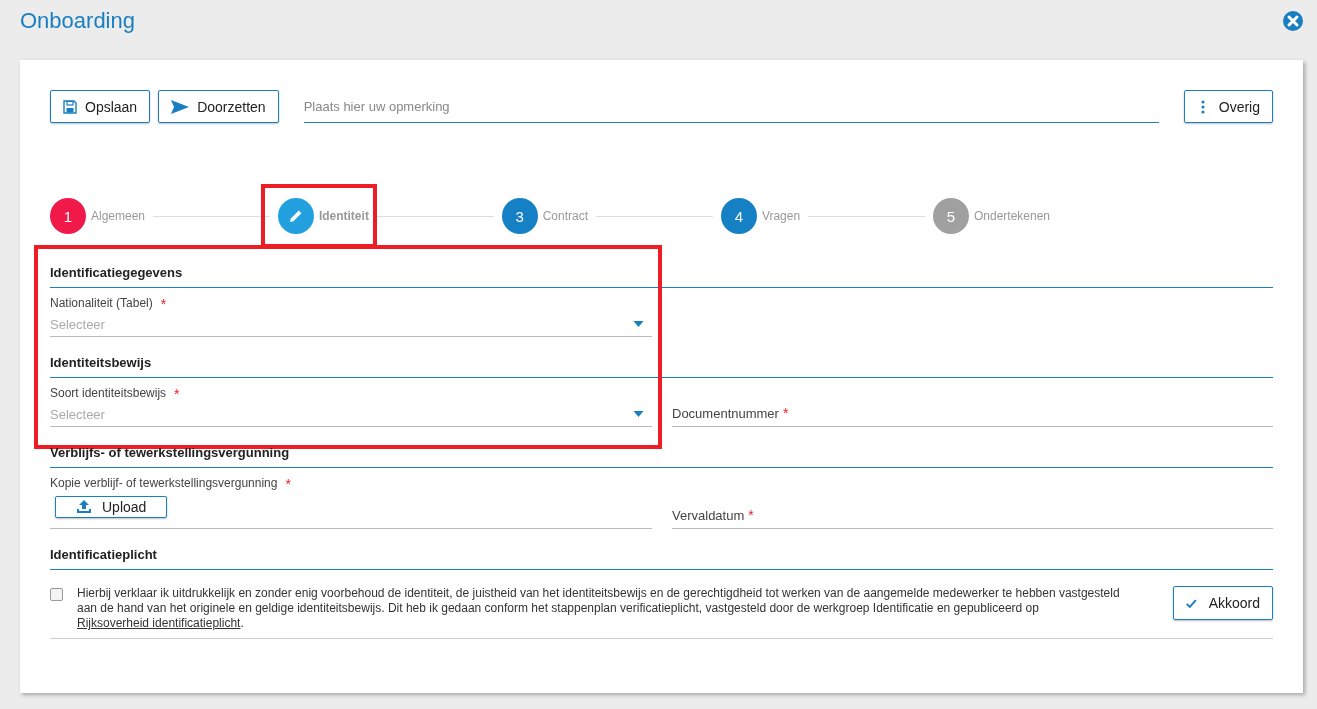  Describe the element at coordinates (101, 304) in the screenshot. I see `field-label: Nationaliteit (Tabel)` at that location.